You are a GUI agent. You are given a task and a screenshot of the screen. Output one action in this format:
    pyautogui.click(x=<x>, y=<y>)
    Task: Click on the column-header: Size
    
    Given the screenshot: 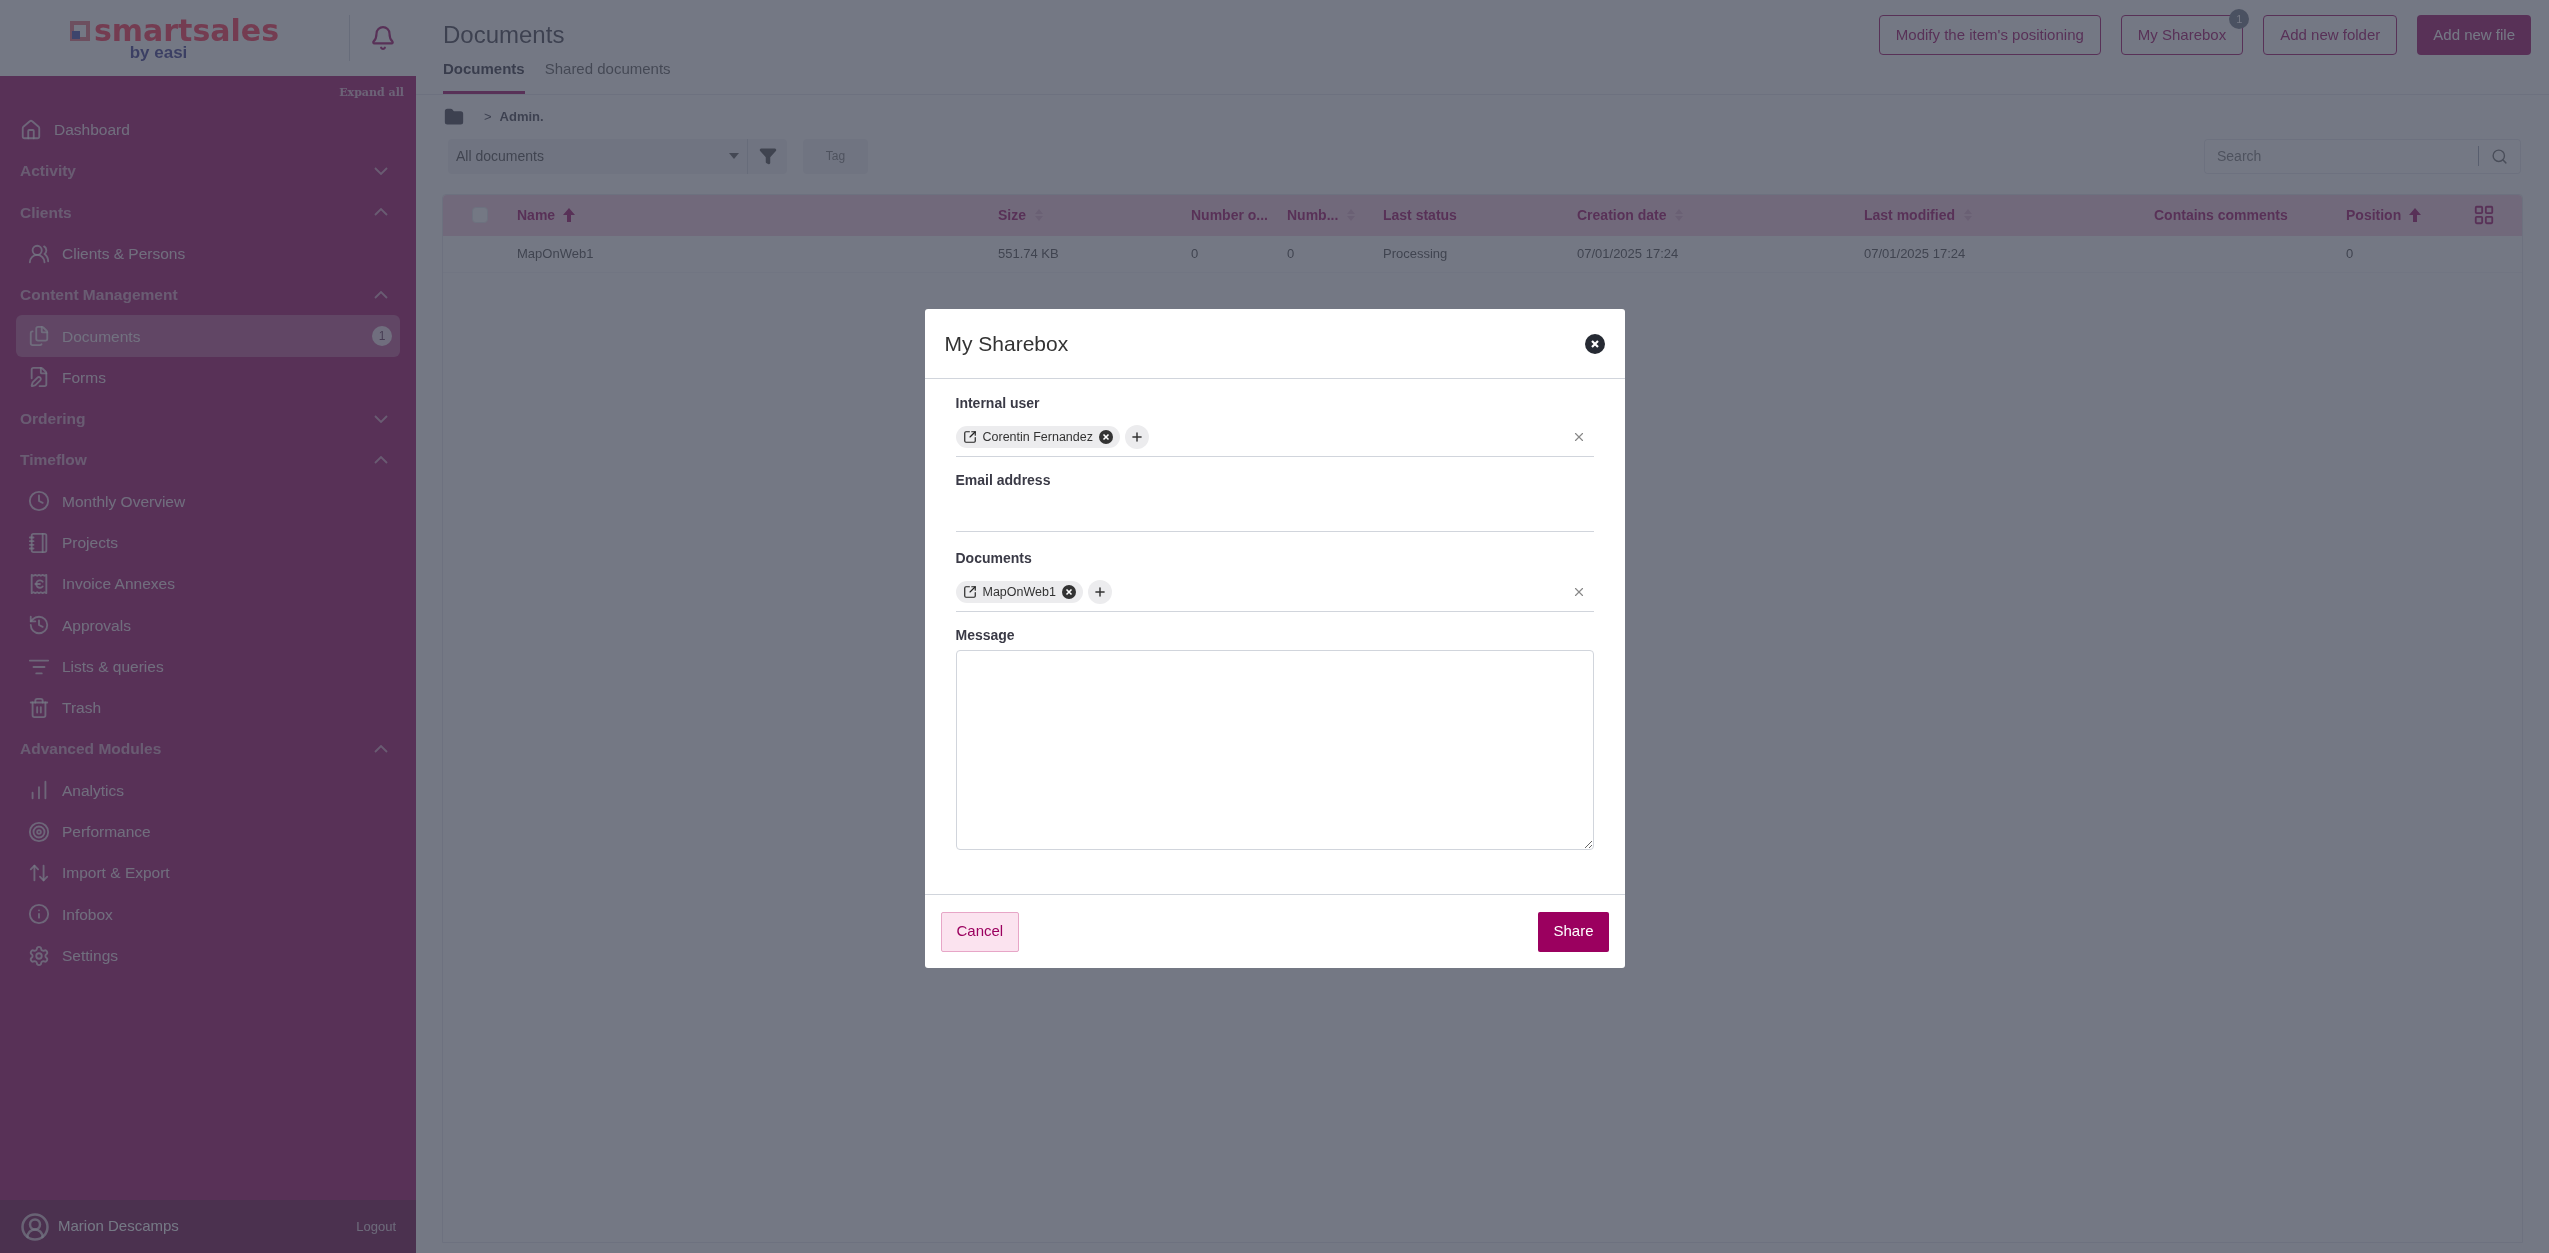 What is the action you would take?
    pyautogui.click(x=1094, y=215)
    